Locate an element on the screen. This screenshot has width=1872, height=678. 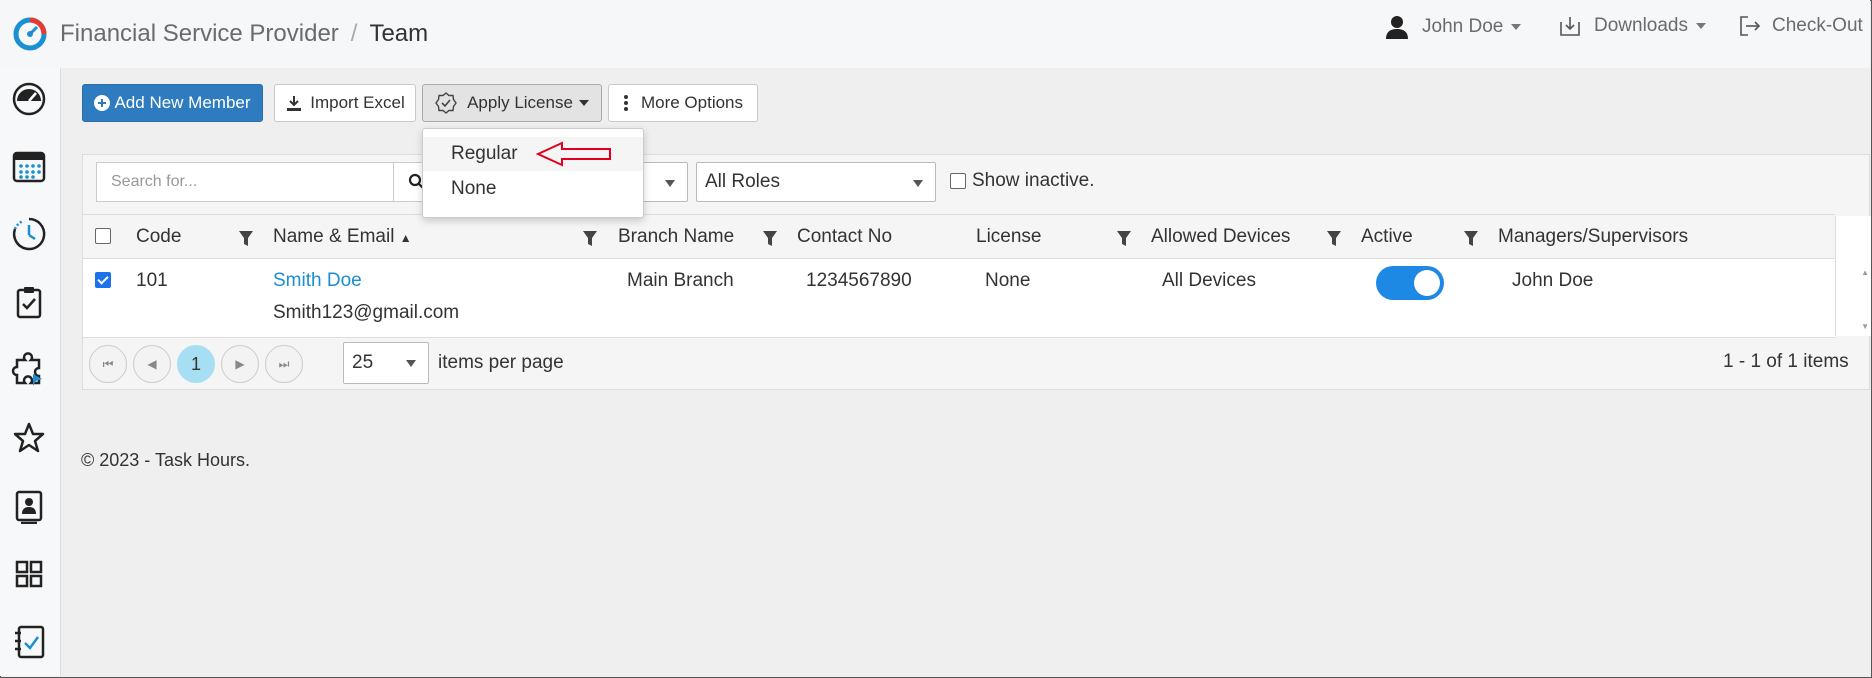
checkout-button: Check-Out is located at coordinates (1800, 26).